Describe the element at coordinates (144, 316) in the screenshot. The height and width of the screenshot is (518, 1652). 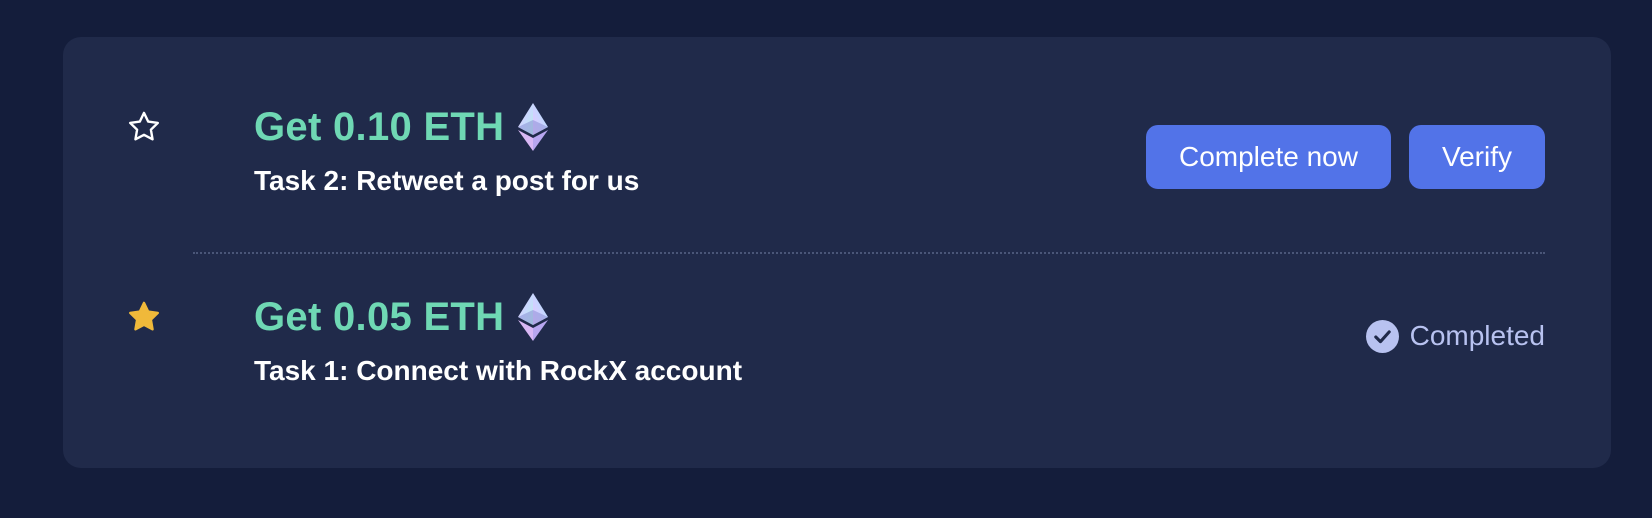
I see `star-filled-icon` at that location.